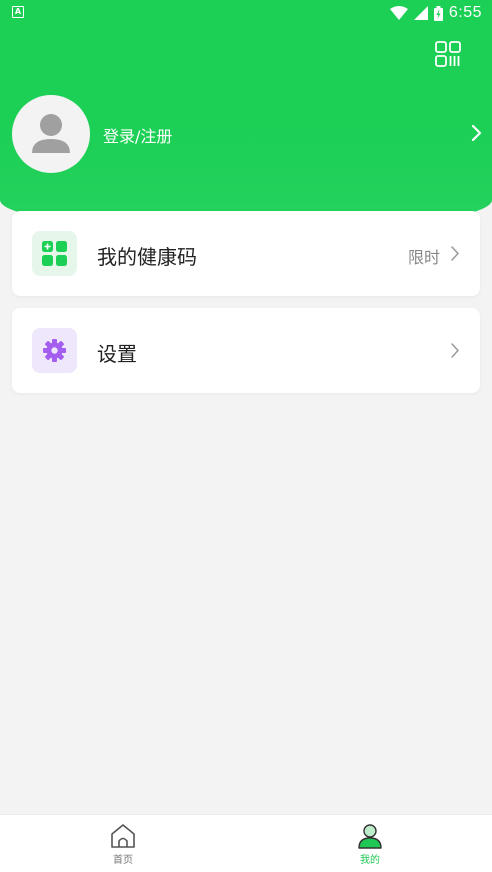 Image resolution: width=492 pixels, height=872 pixels. I want to click on health-code-label: 我的健康码, so click(147, 257).